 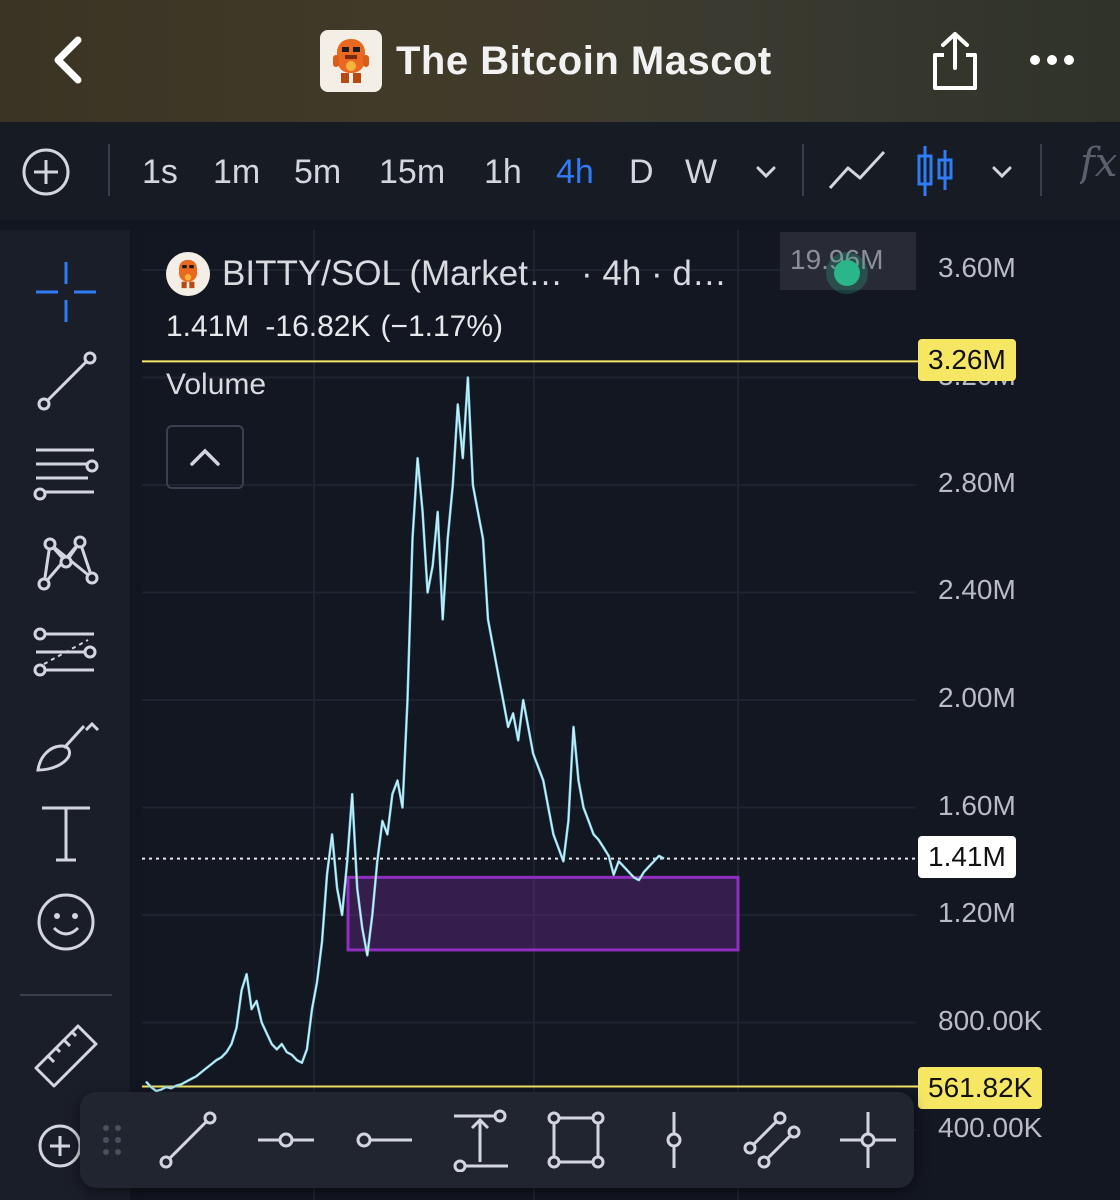 I want to click on price-range-icon, so click(x=480, y=1141).